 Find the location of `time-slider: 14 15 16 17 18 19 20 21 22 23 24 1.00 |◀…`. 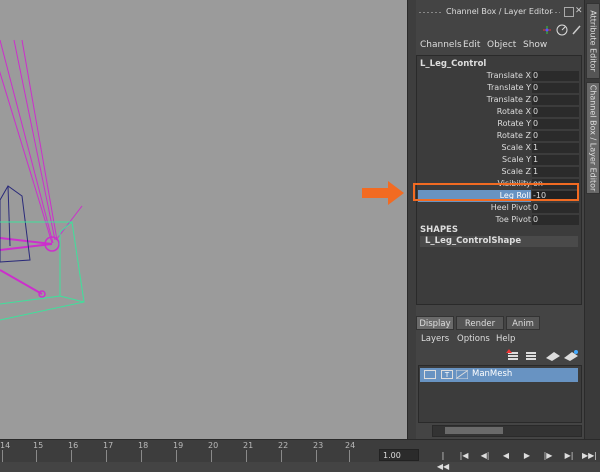

time-slider: 14 15 16 17 18 19 20 21 22 23 24 1.00 |◀… is located at coordinates (300, 455).